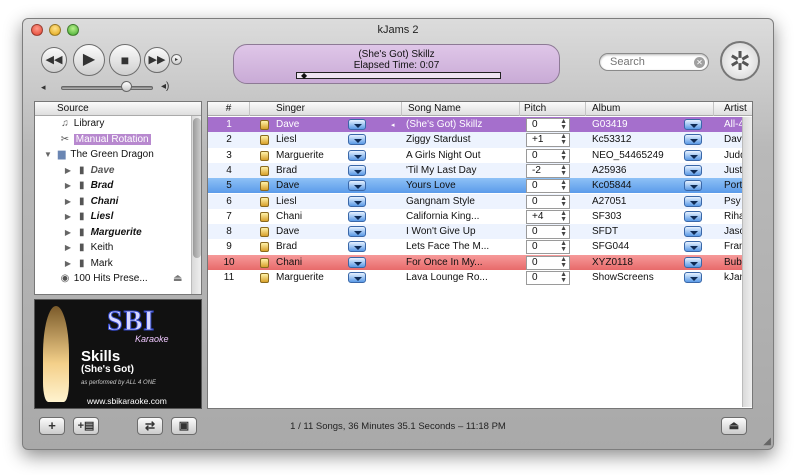 The image size is (800, 475). Describe the element at coordinates (54, 60) in the screenshot. I see `rewind-button: ◀◀` at that location.